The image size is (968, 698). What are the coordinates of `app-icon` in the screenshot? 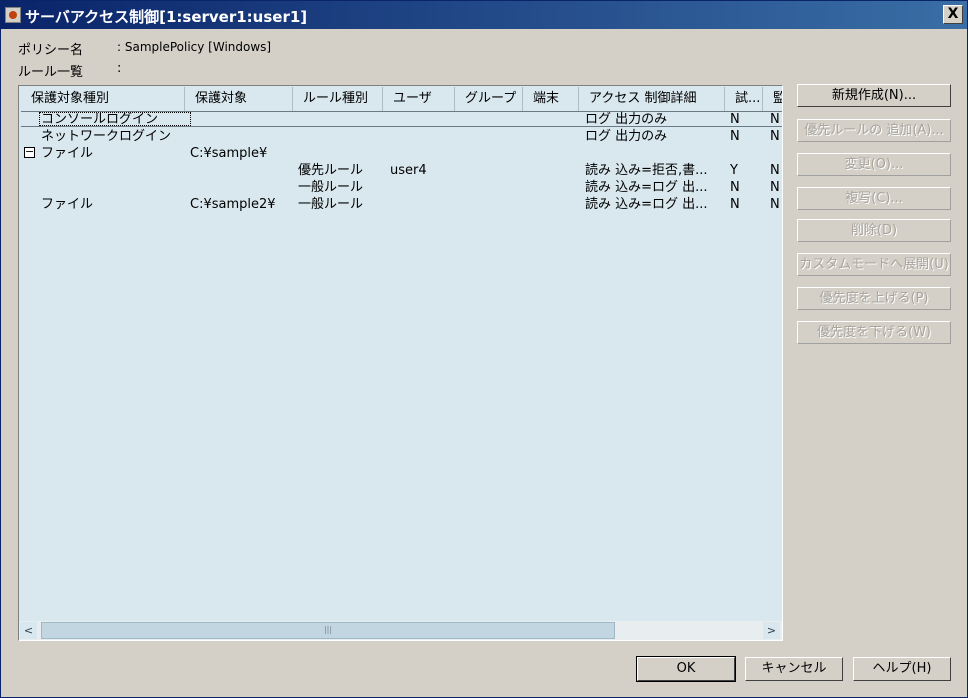 It's located at (13, 15).